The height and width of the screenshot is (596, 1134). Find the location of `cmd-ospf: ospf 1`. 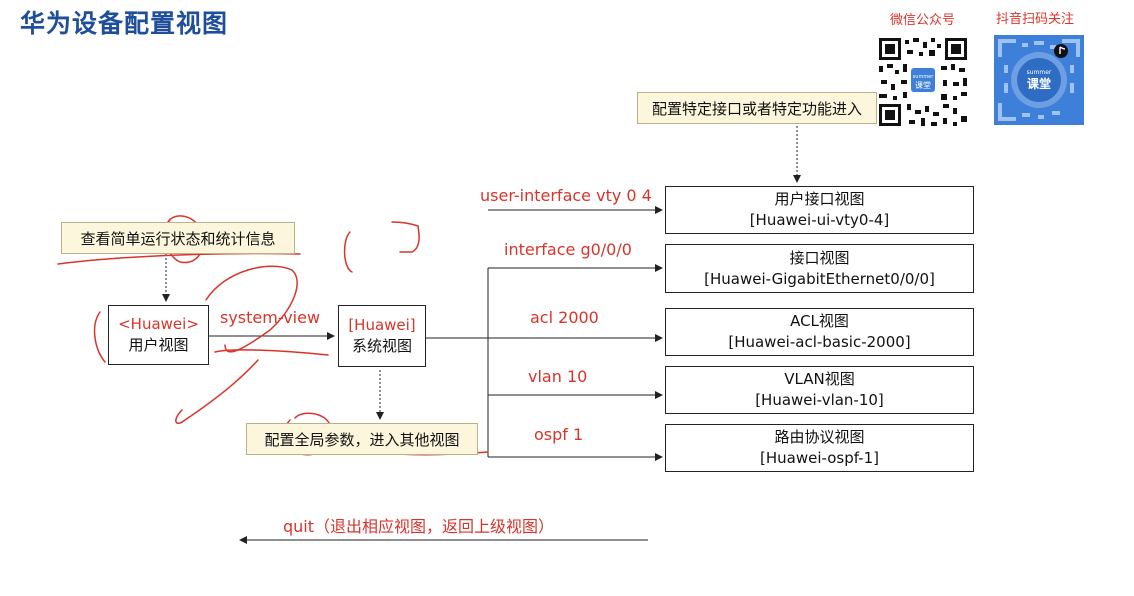

cmd-ospf: ospf 1 is located at coordinates (559, 434).